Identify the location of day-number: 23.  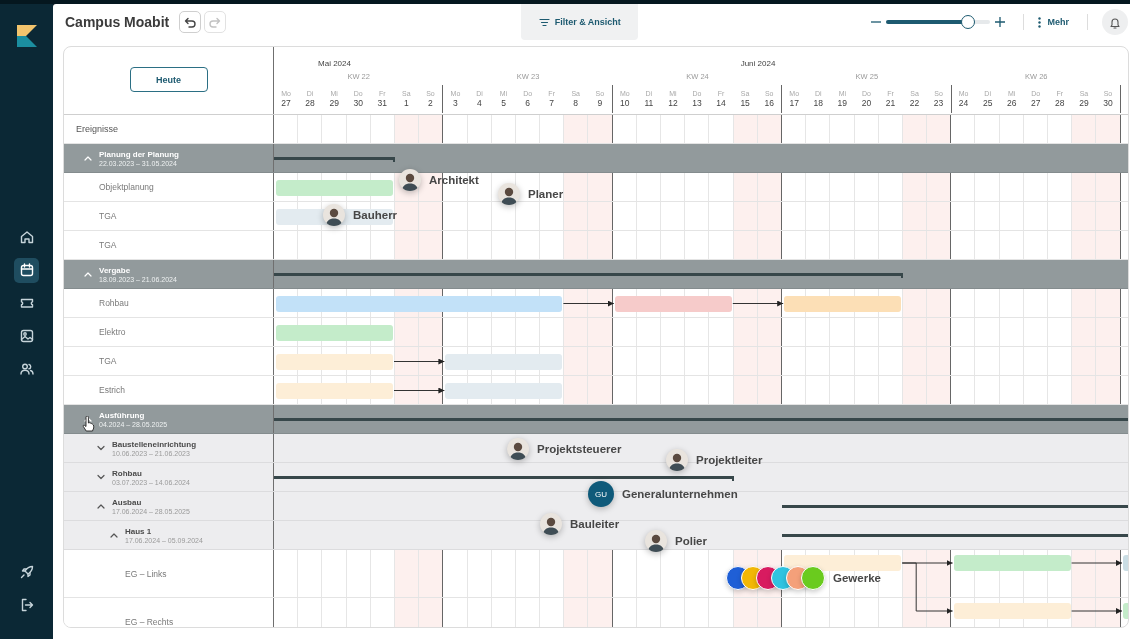
(938, 103).